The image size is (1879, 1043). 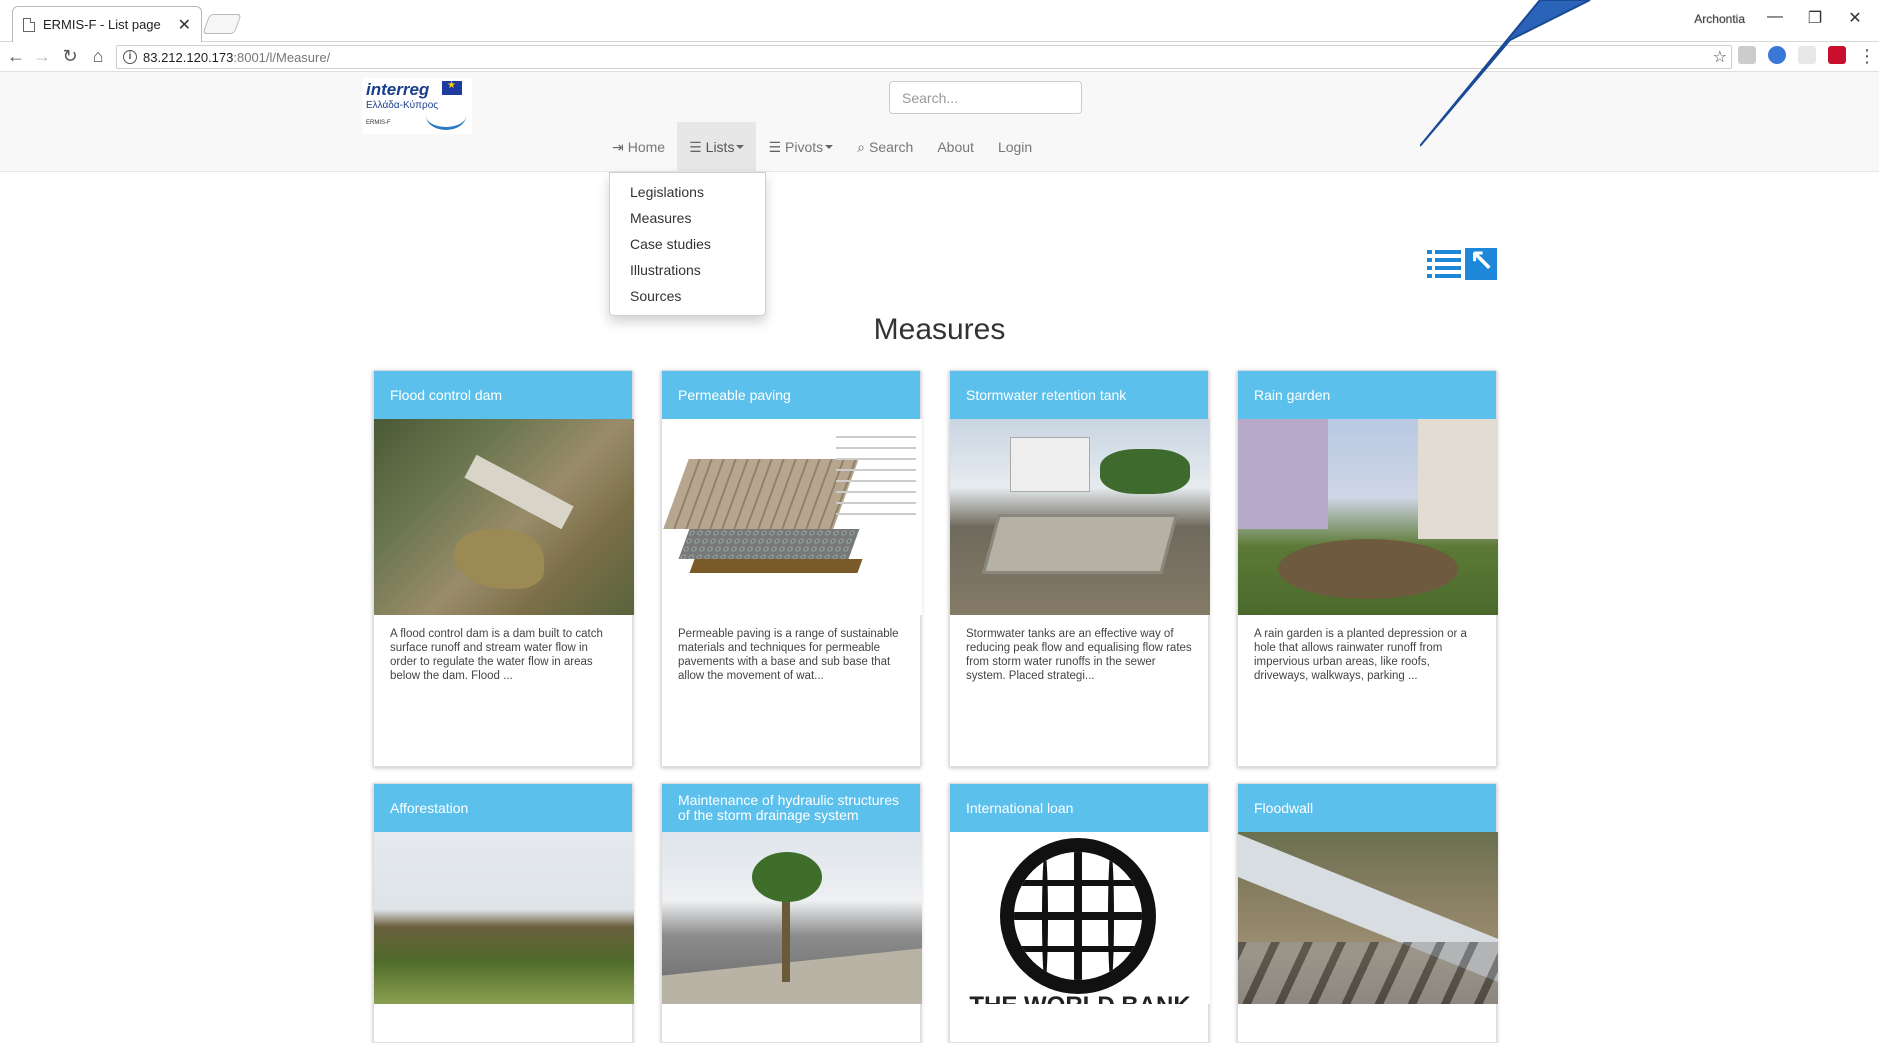 What do you see at coordinates (1720, 57) in the screenshot?
I see `bookmark-star-icon: ☆` at bounding box center [1720, 57].